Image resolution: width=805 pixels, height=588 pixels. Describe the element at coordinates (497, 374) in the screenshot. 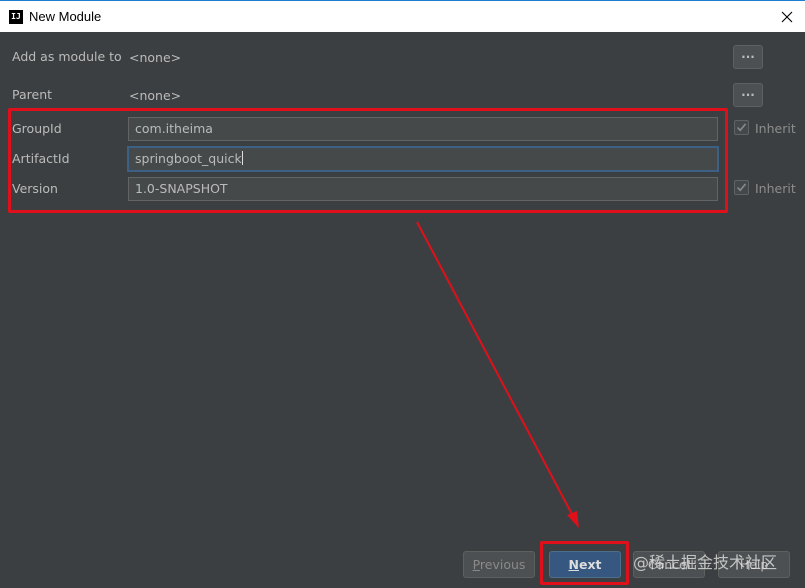

I see `annotation-arrow` at that location.